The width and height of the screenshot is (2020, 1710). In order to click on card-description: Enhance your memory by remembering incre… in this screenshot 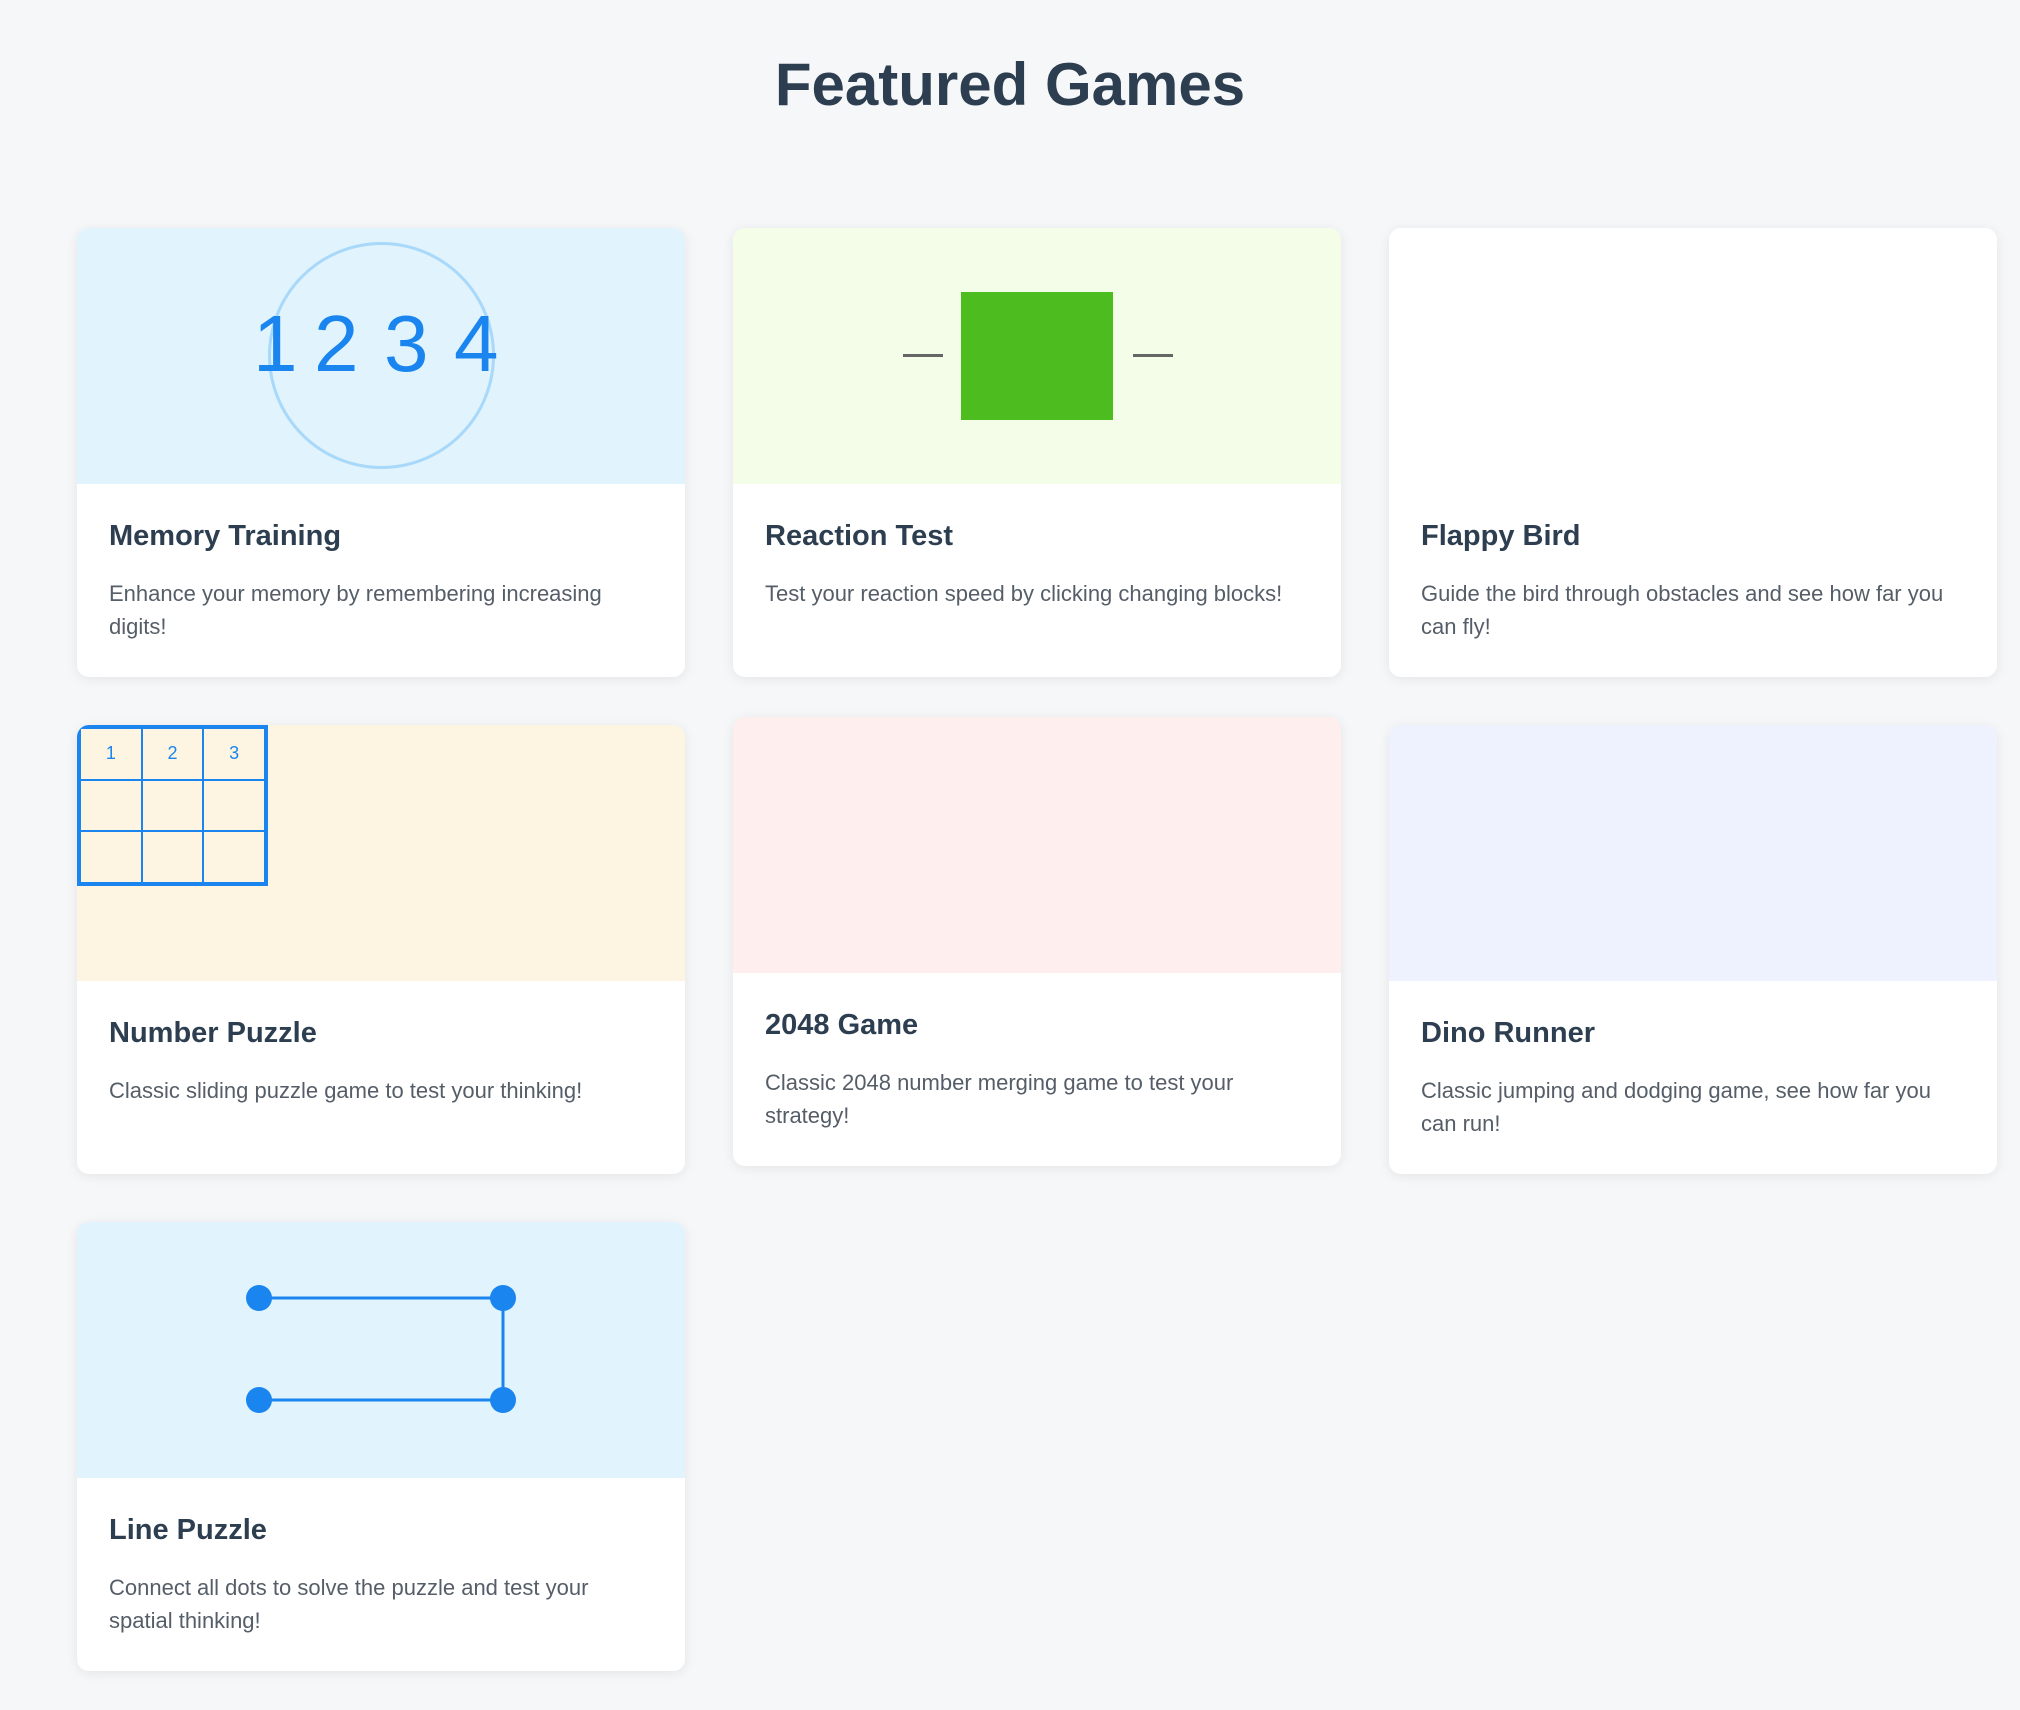, I will do `click(355, 610)`.